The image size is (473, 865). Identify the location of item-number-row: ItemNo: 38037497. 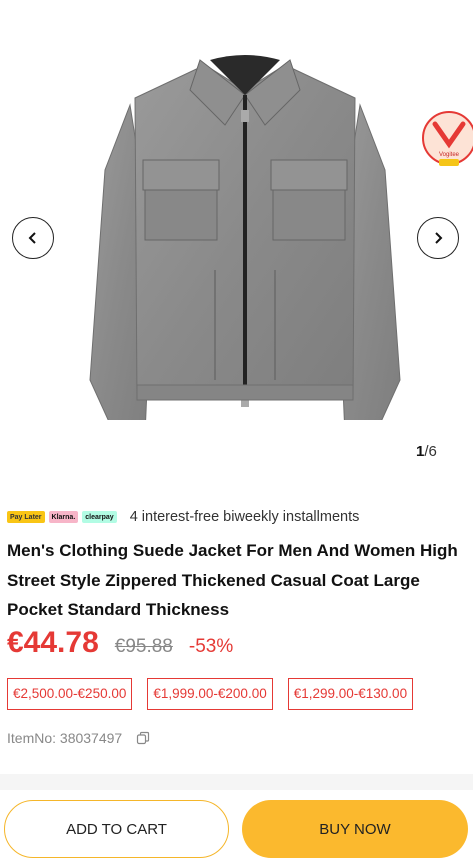
(78, 738).